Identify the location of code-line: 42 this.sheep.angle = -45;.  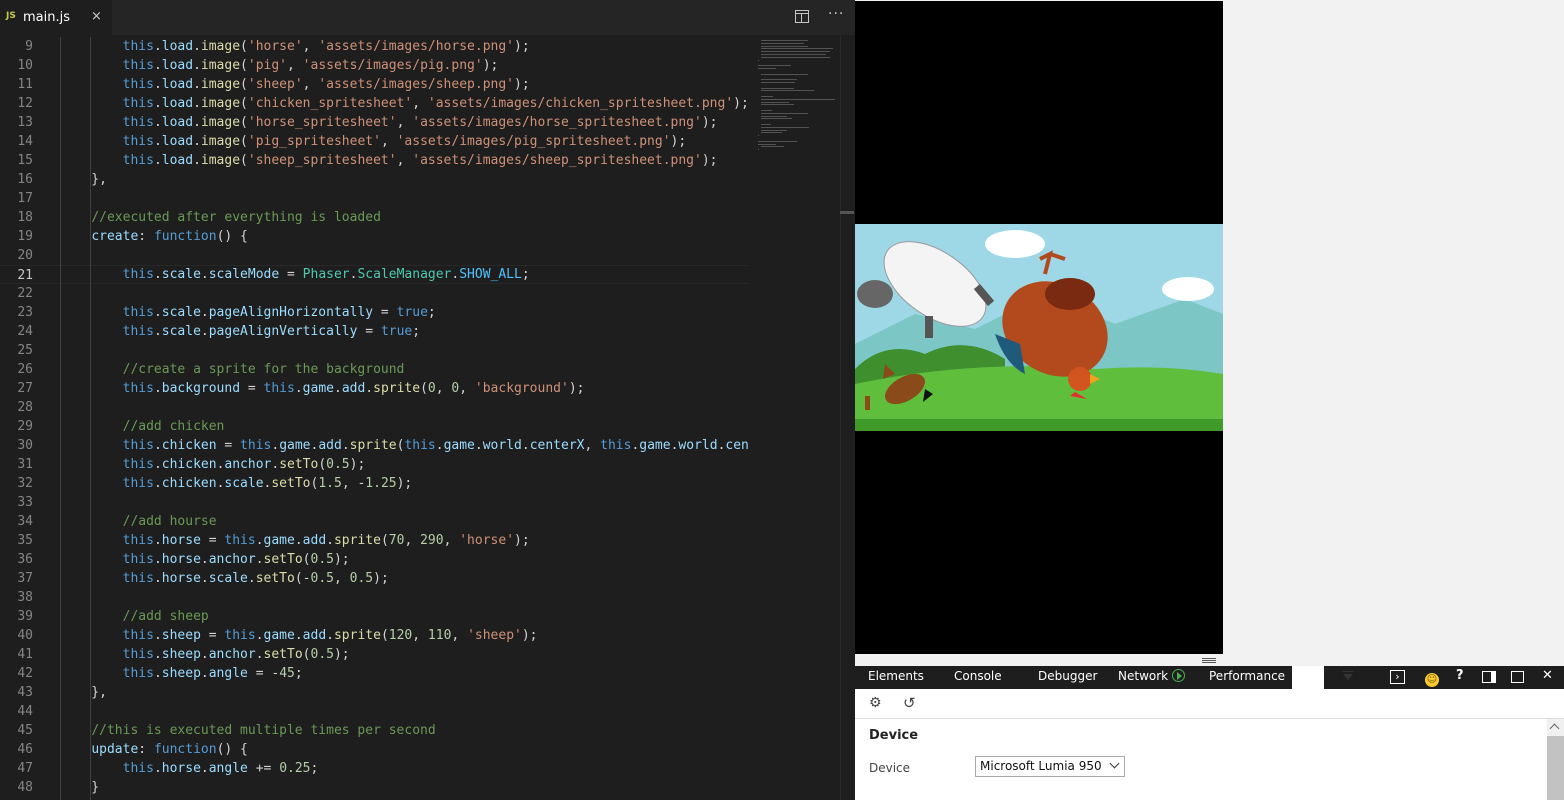
(374, 673).